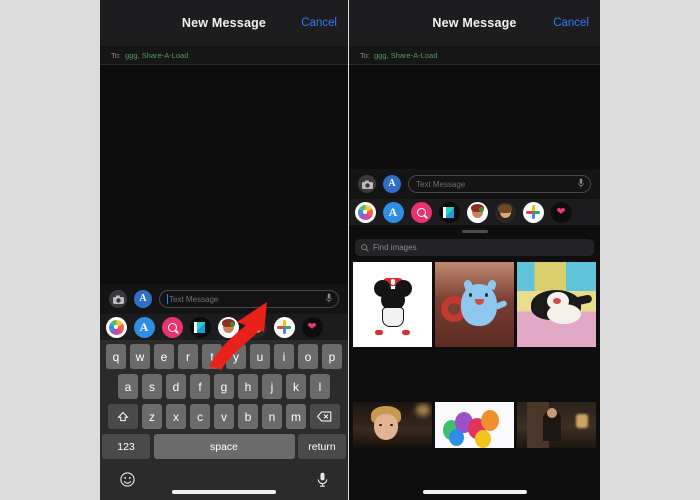  Describe the element at coordinates (284, 327) in the screenshot. I see `google-photos-app-icon` at that location.